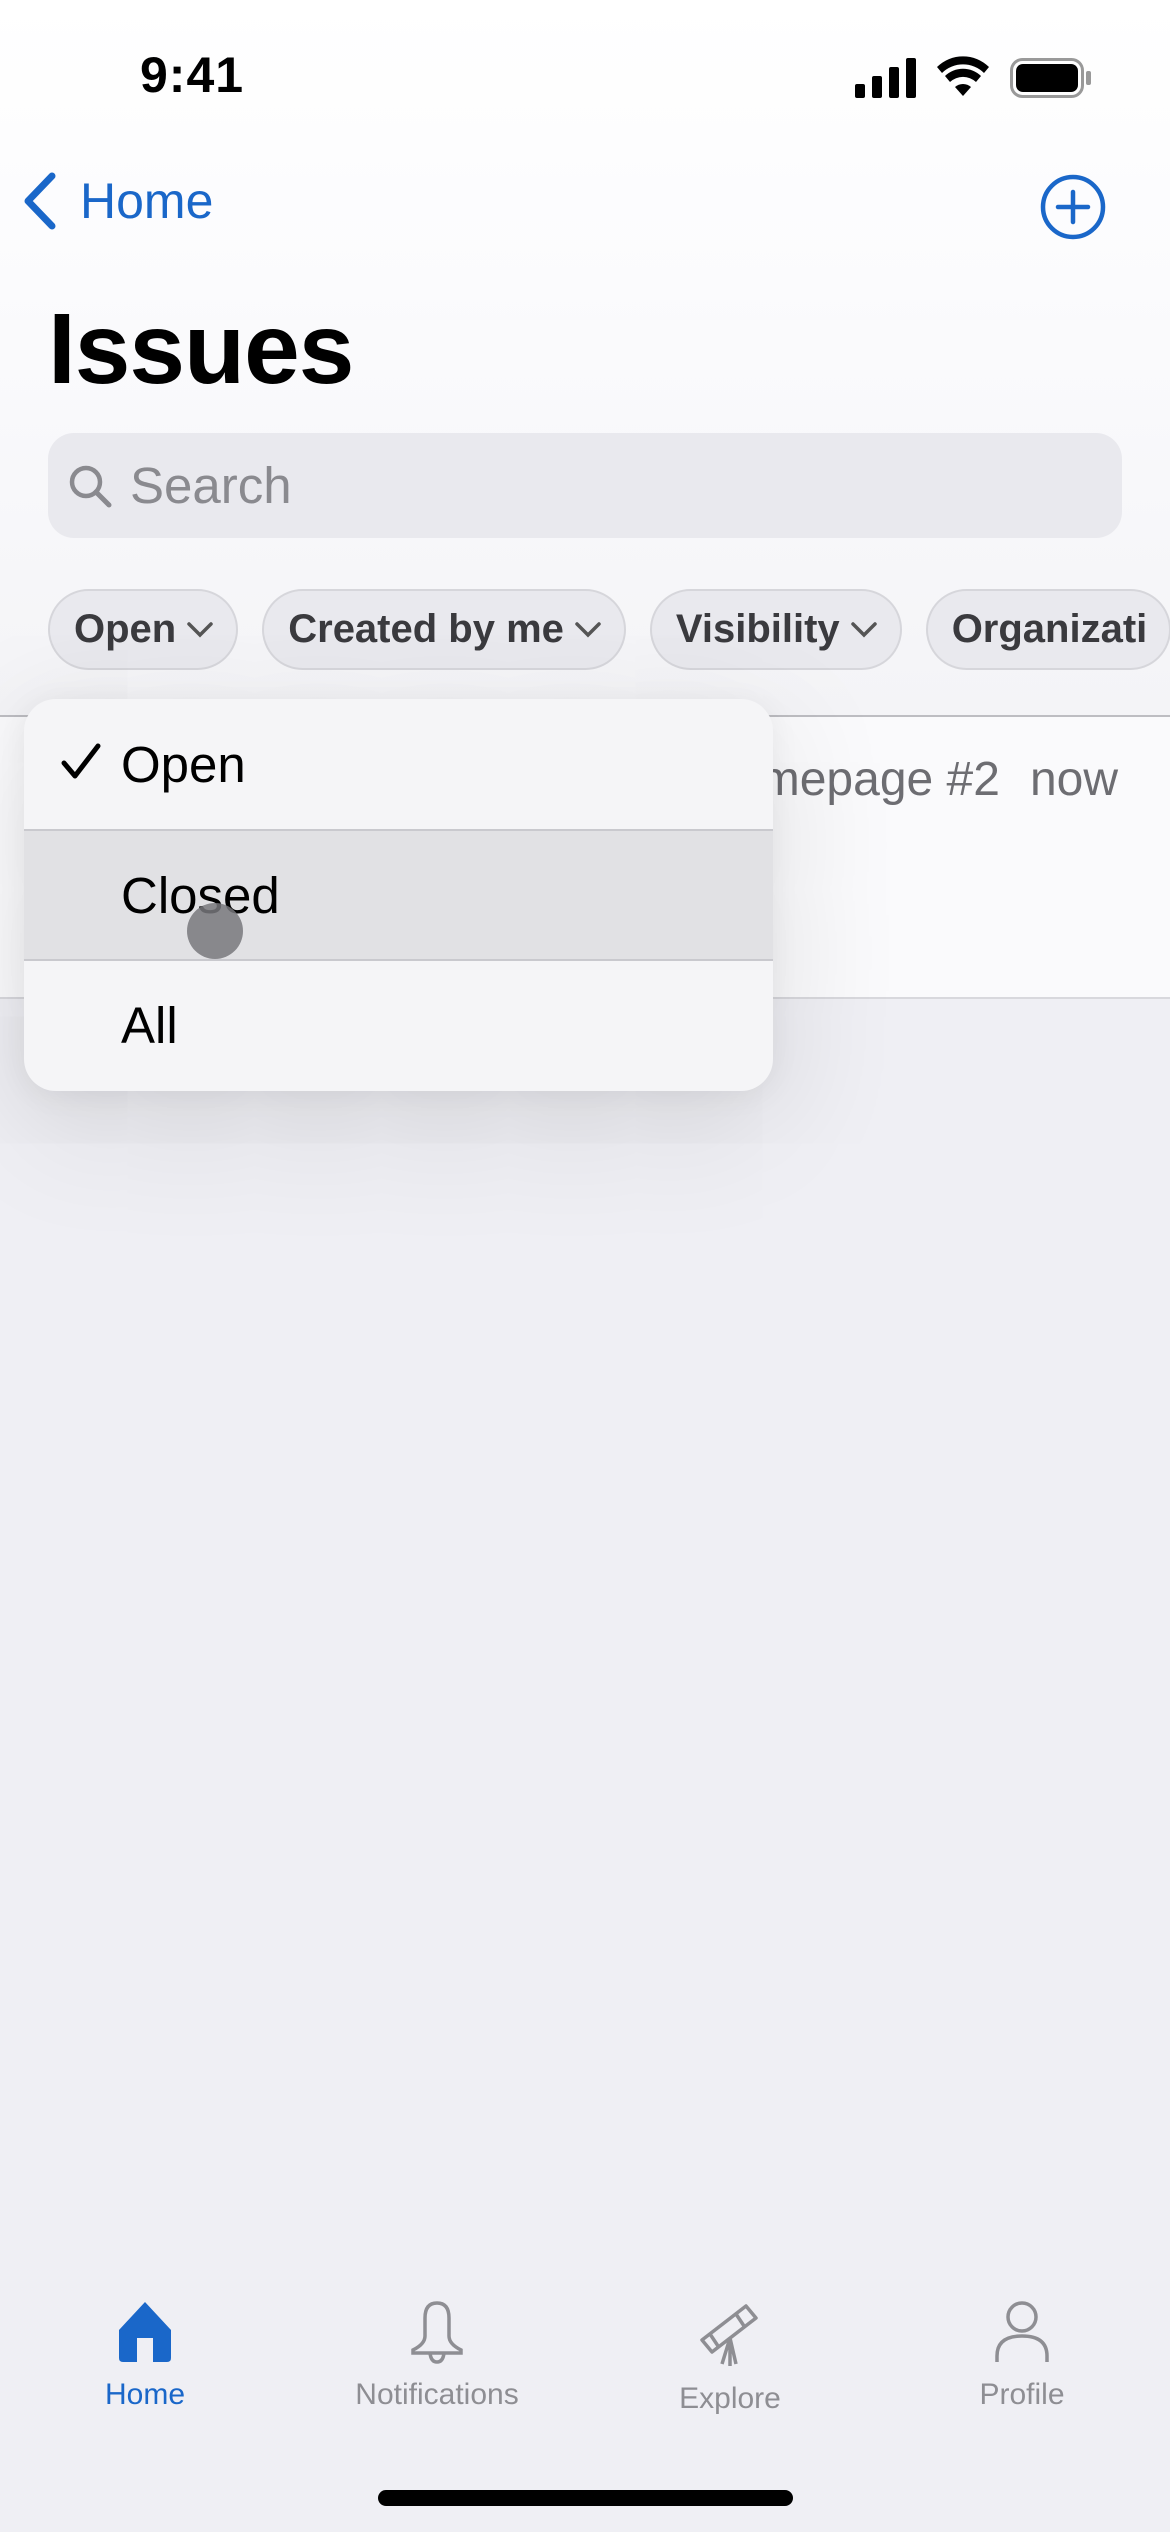 The image size is (1170, 2532). I want to click on state-dropdown-menu: Open Closed All, so click(398, 895).